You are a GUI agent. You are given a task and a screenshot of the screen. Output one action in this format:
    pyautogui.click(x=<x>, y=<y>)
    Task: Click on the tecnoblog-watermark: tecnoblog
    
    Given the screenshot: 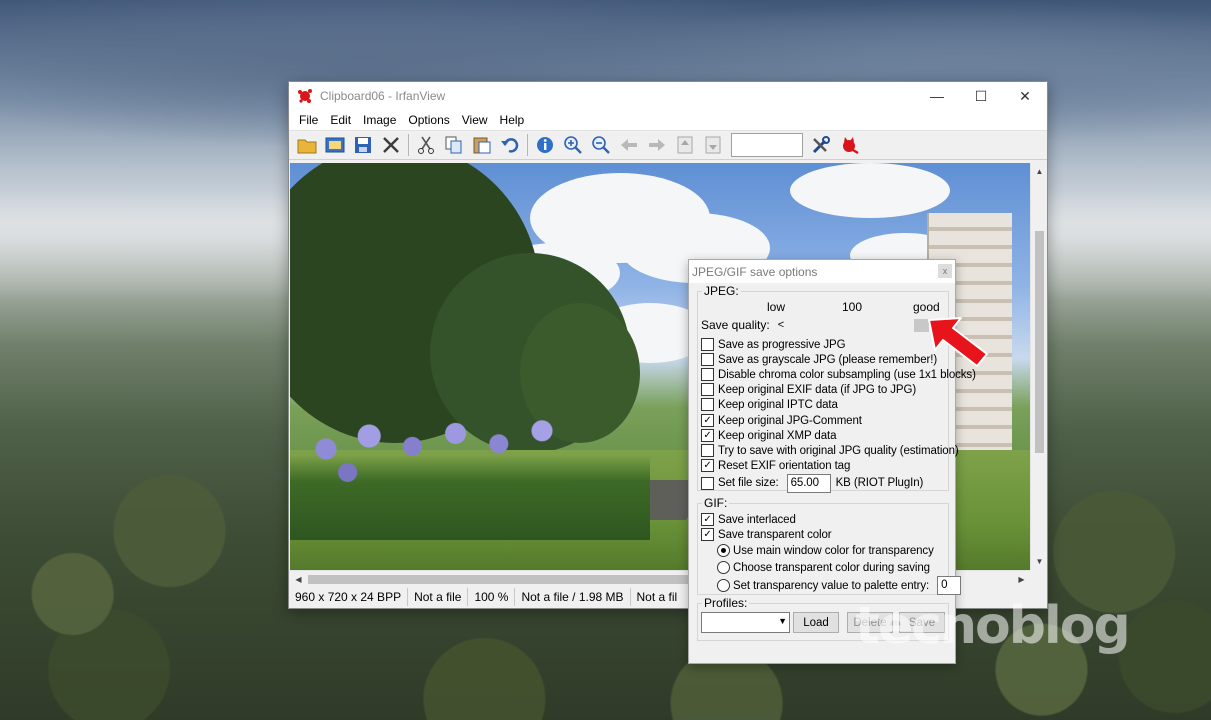 What is the action you would take?
    pyautogui.click(x=993, y=626)
    